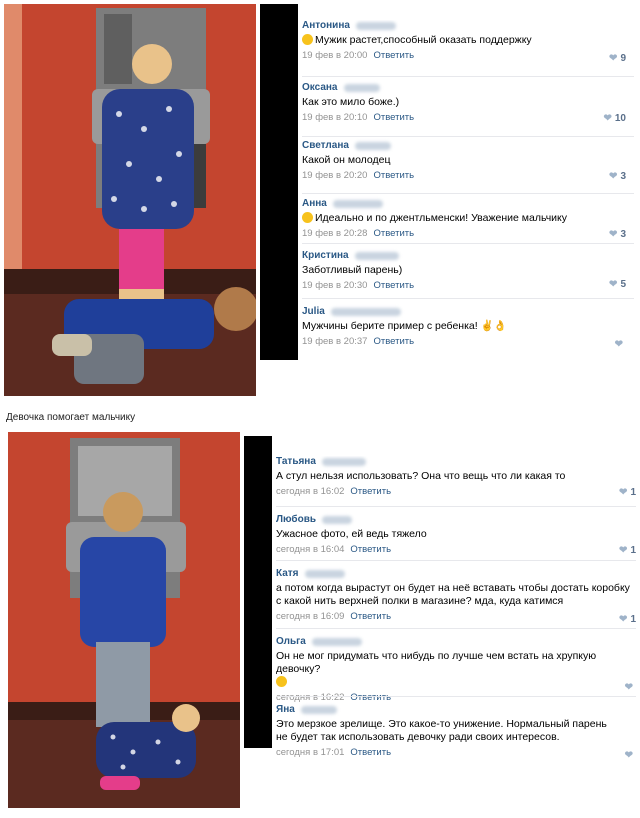 Image resolution: width=640 pixels, height=818 pixels. Describe the element at coordinates (334, 55) in the screenshot. I see `comment-time: 19 фев в 20:00` at that location.